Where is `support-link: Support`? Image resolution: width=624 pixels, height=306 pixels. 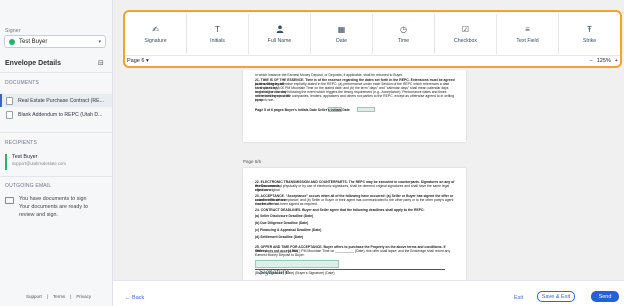
support-link: Support is located at coordinates (34, 296).